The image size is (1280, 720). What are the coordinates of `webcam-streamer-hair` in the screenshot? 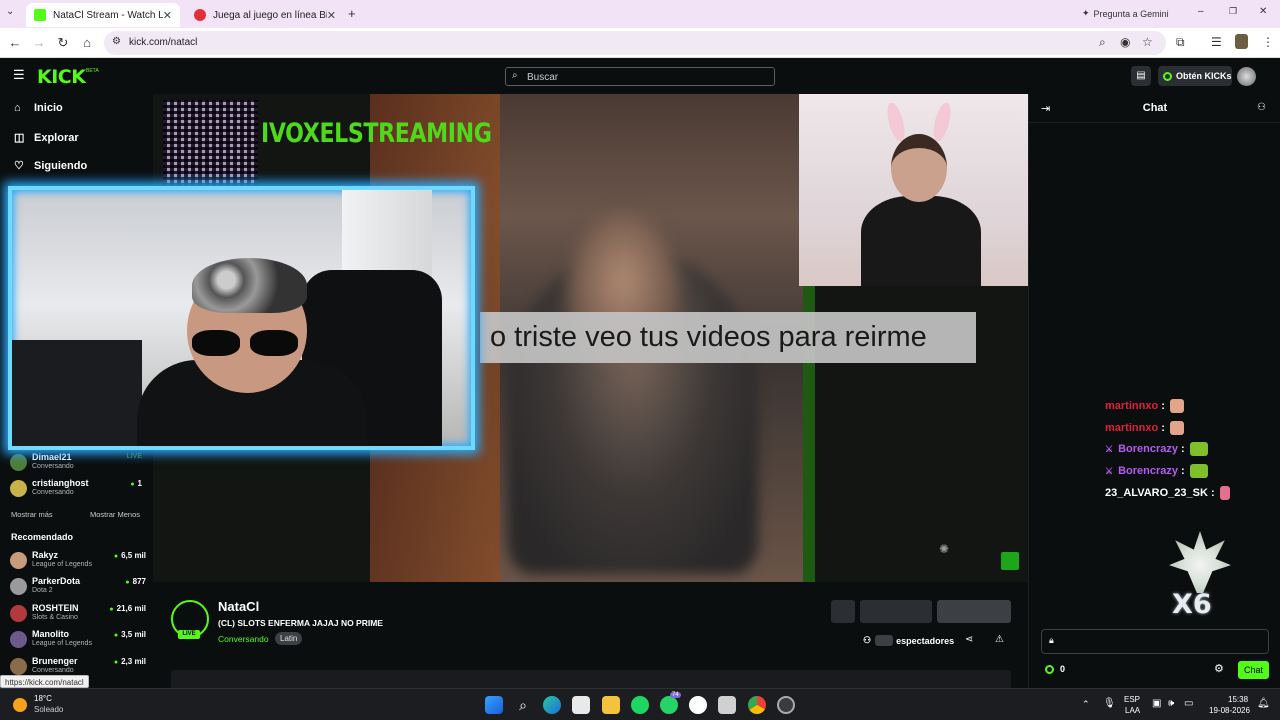 It's located at (249, 285).